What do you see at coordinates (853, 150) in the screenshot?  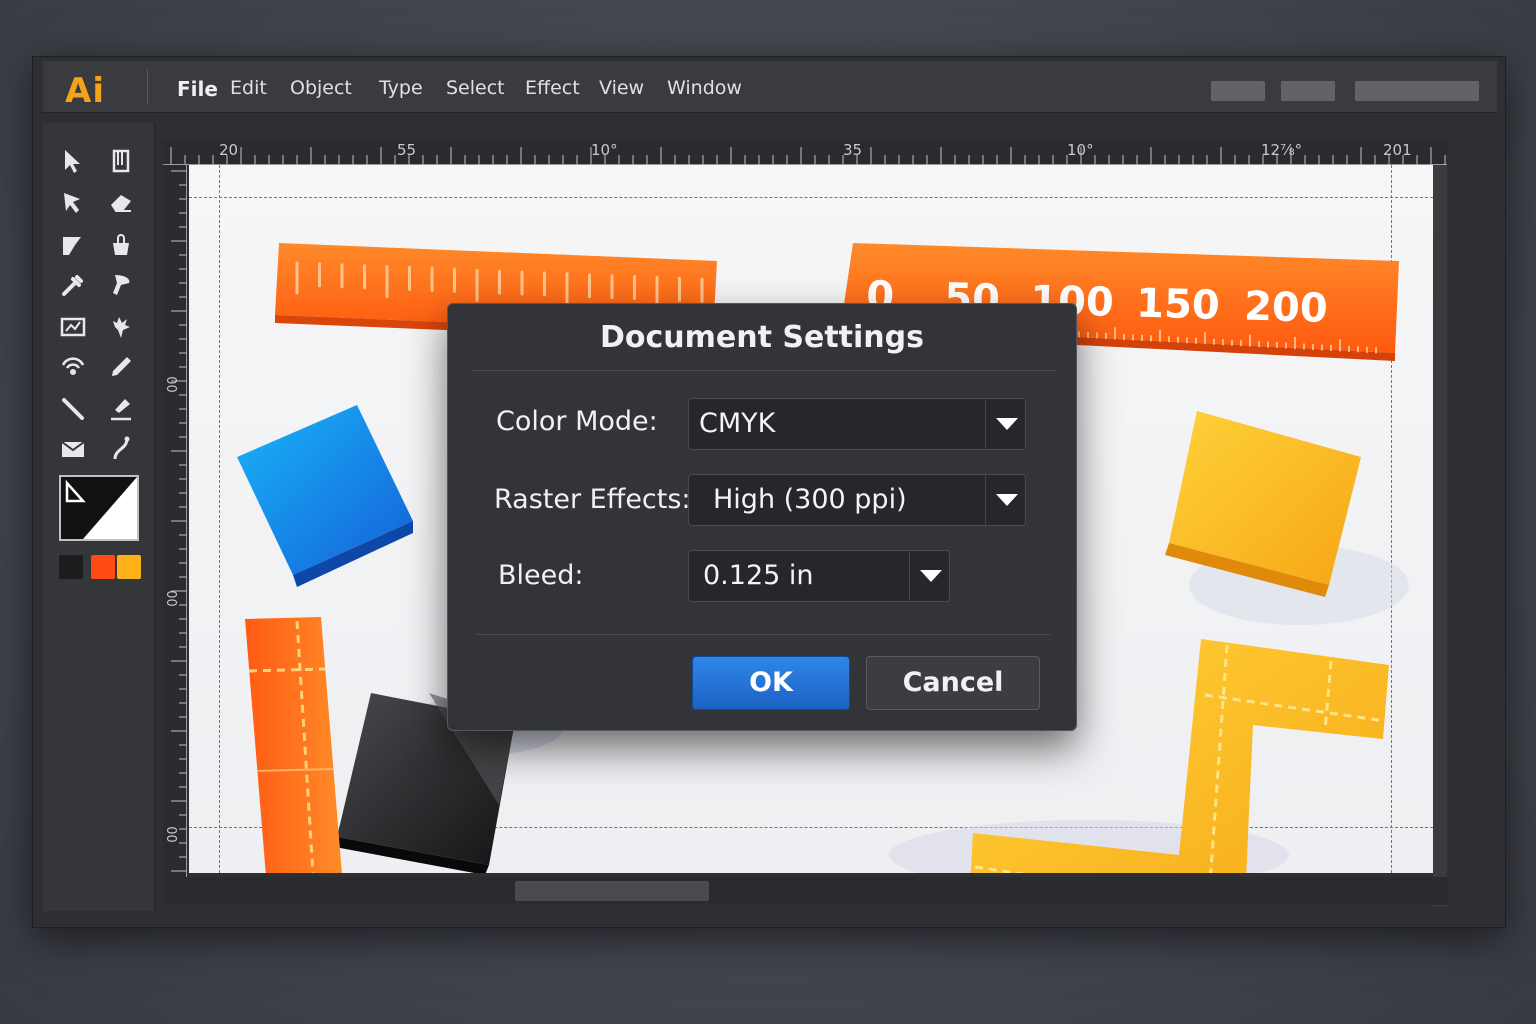 I see `ruler-label: 35` at bounding box center [853, 150].